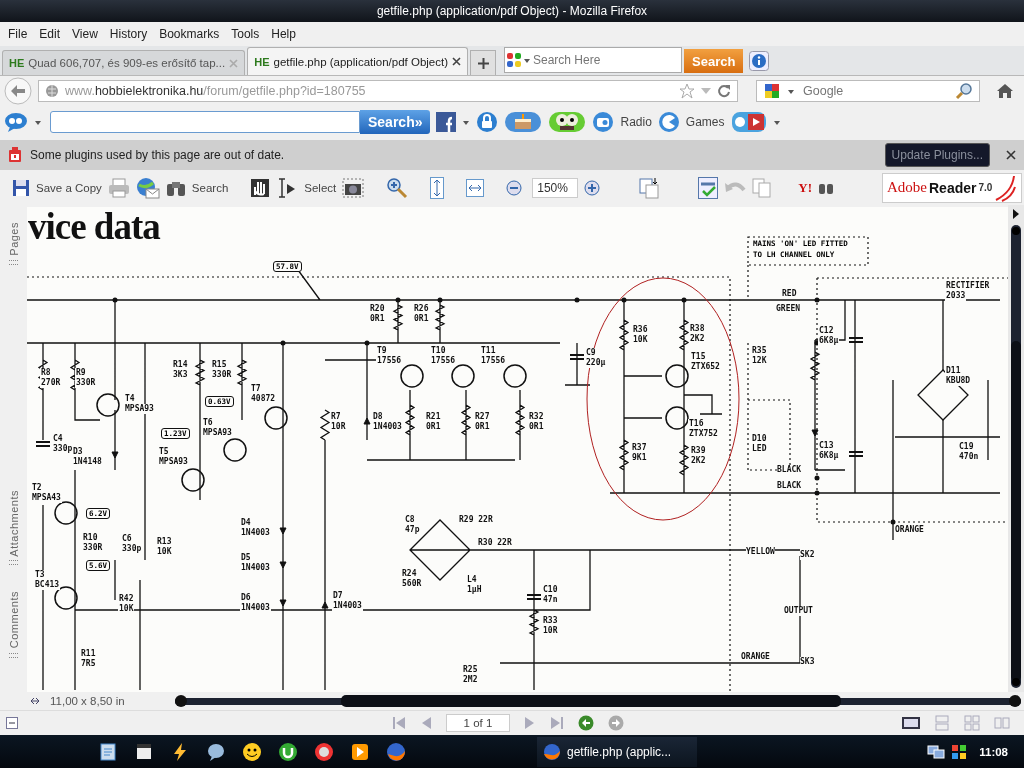 The width and height of the screenshot is (1024, 768). What do you see at coordinates (252, 751) in the screenshot?
I see `smiley-icon` at bounding box center [252, 751].